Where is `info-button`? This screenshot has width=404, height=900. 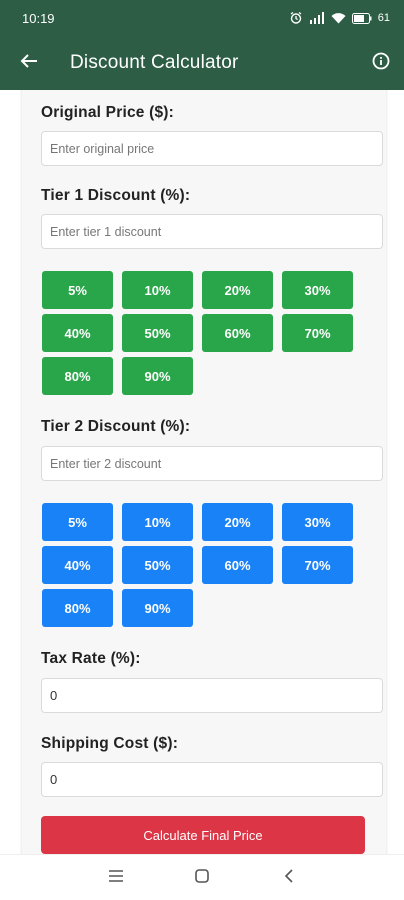
info-button is located at coordinates (381, 63).